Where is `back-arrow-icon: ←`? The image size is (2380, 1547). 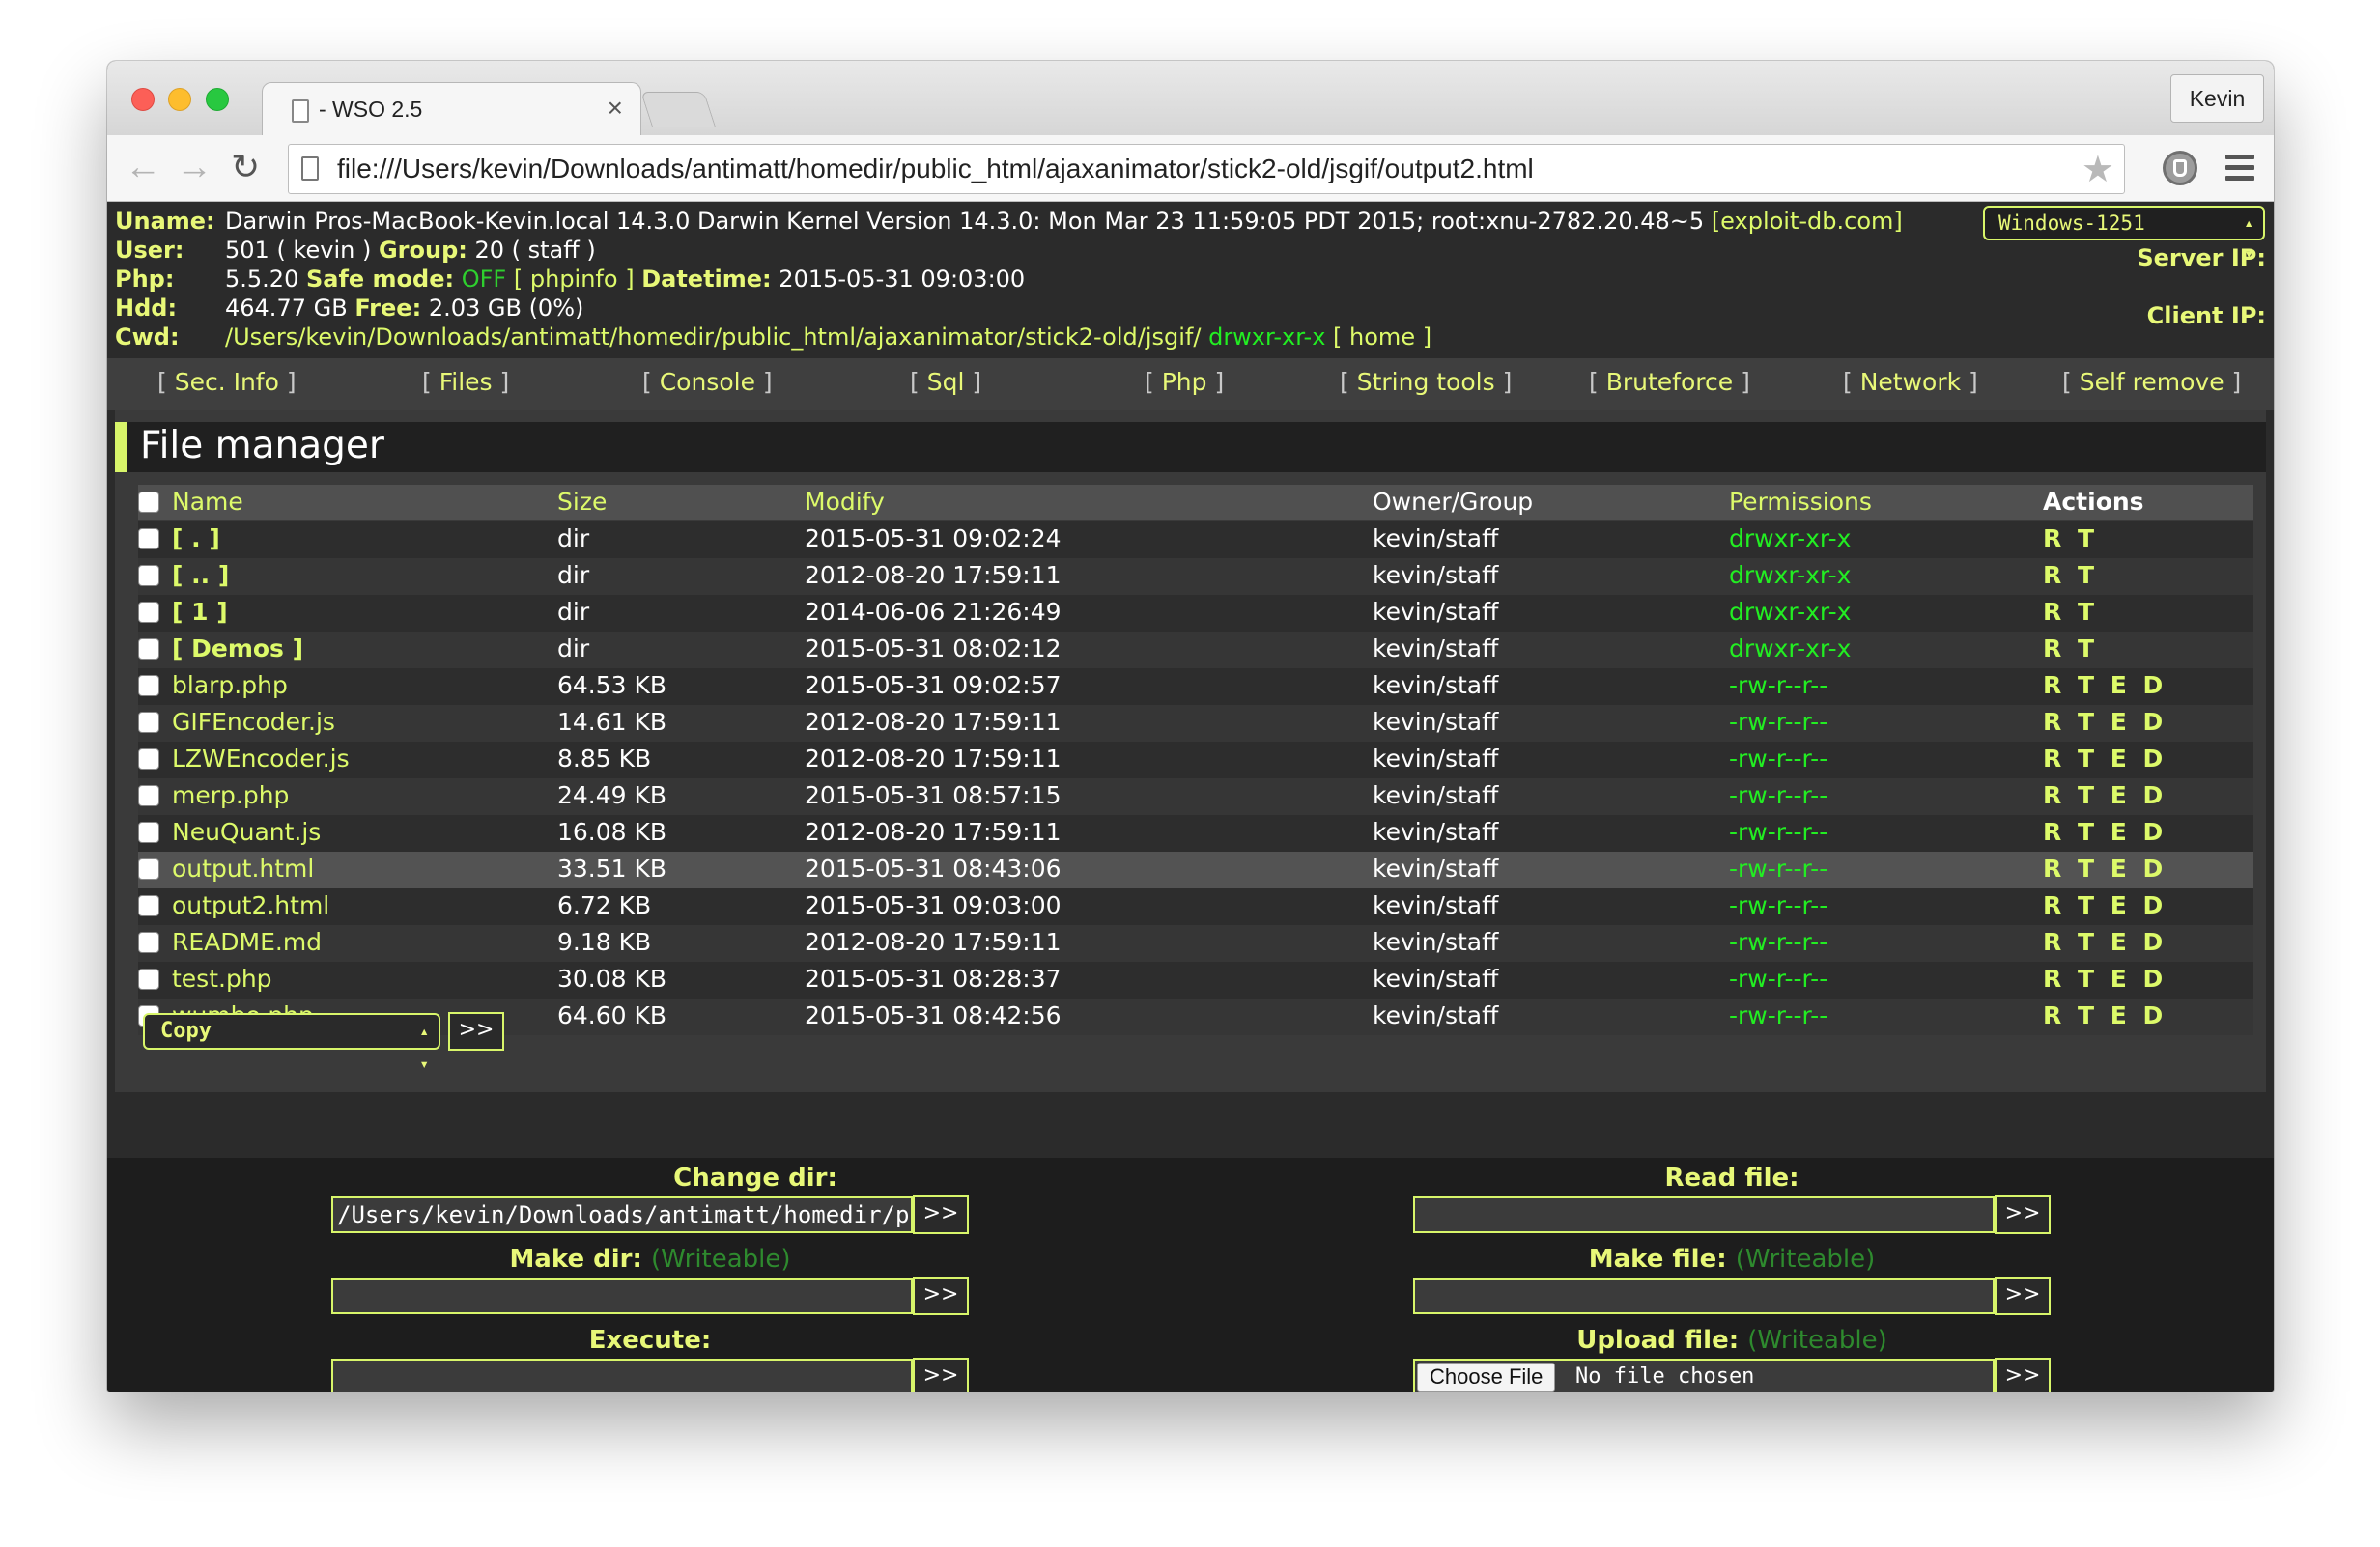
back-arrow-icon: ← is located at coordinates (143, 167).